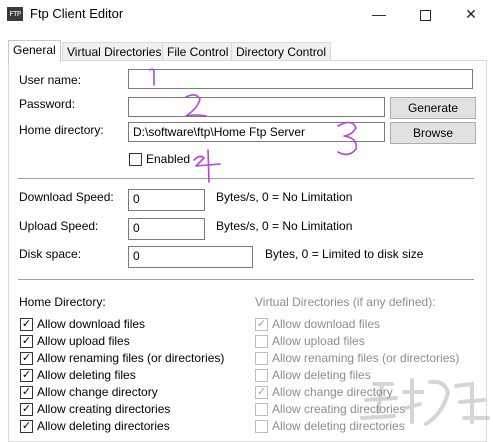  What do you see at coordinates (284, 197) in the screenshot?
I see `download-speed-hint: Bytes/s, 0 = No Limitation` at bounding box center [284, 197].